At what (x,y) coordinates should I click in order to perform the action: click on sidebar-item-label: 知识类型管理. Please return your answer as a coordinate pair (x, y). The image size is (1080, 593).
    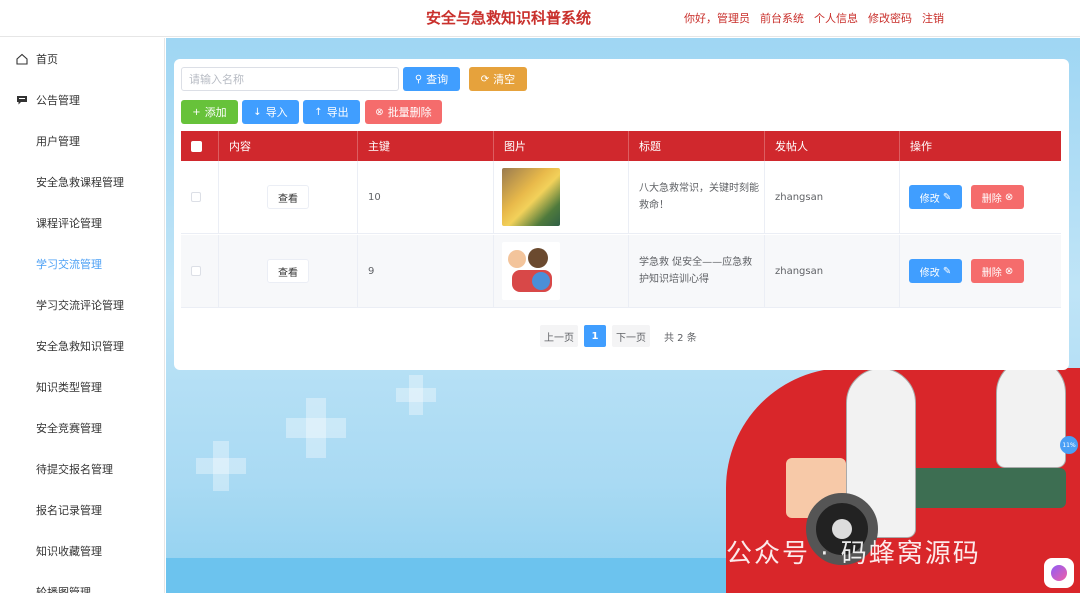
    Looking at the image, I should click on (69, 387).